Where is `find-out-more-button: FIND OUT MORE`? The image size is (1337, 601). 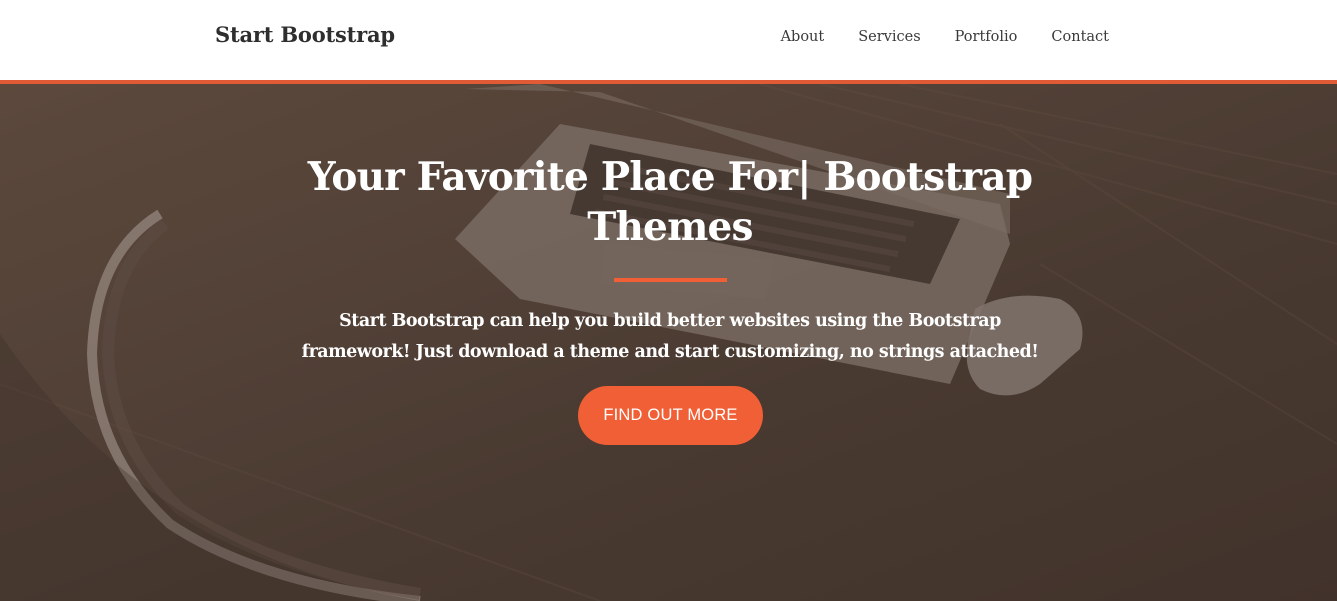 find-out-more-button: FIND OUT MORE is located at coordinates (670, 415).